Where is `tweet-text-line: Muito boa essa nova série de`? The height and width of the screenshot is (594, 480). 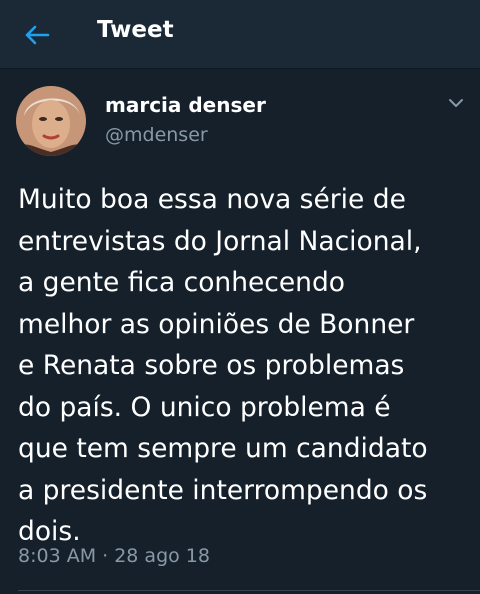 tweet-text-line: Muito boa essa nova série de is located at coordinates (212, 199).